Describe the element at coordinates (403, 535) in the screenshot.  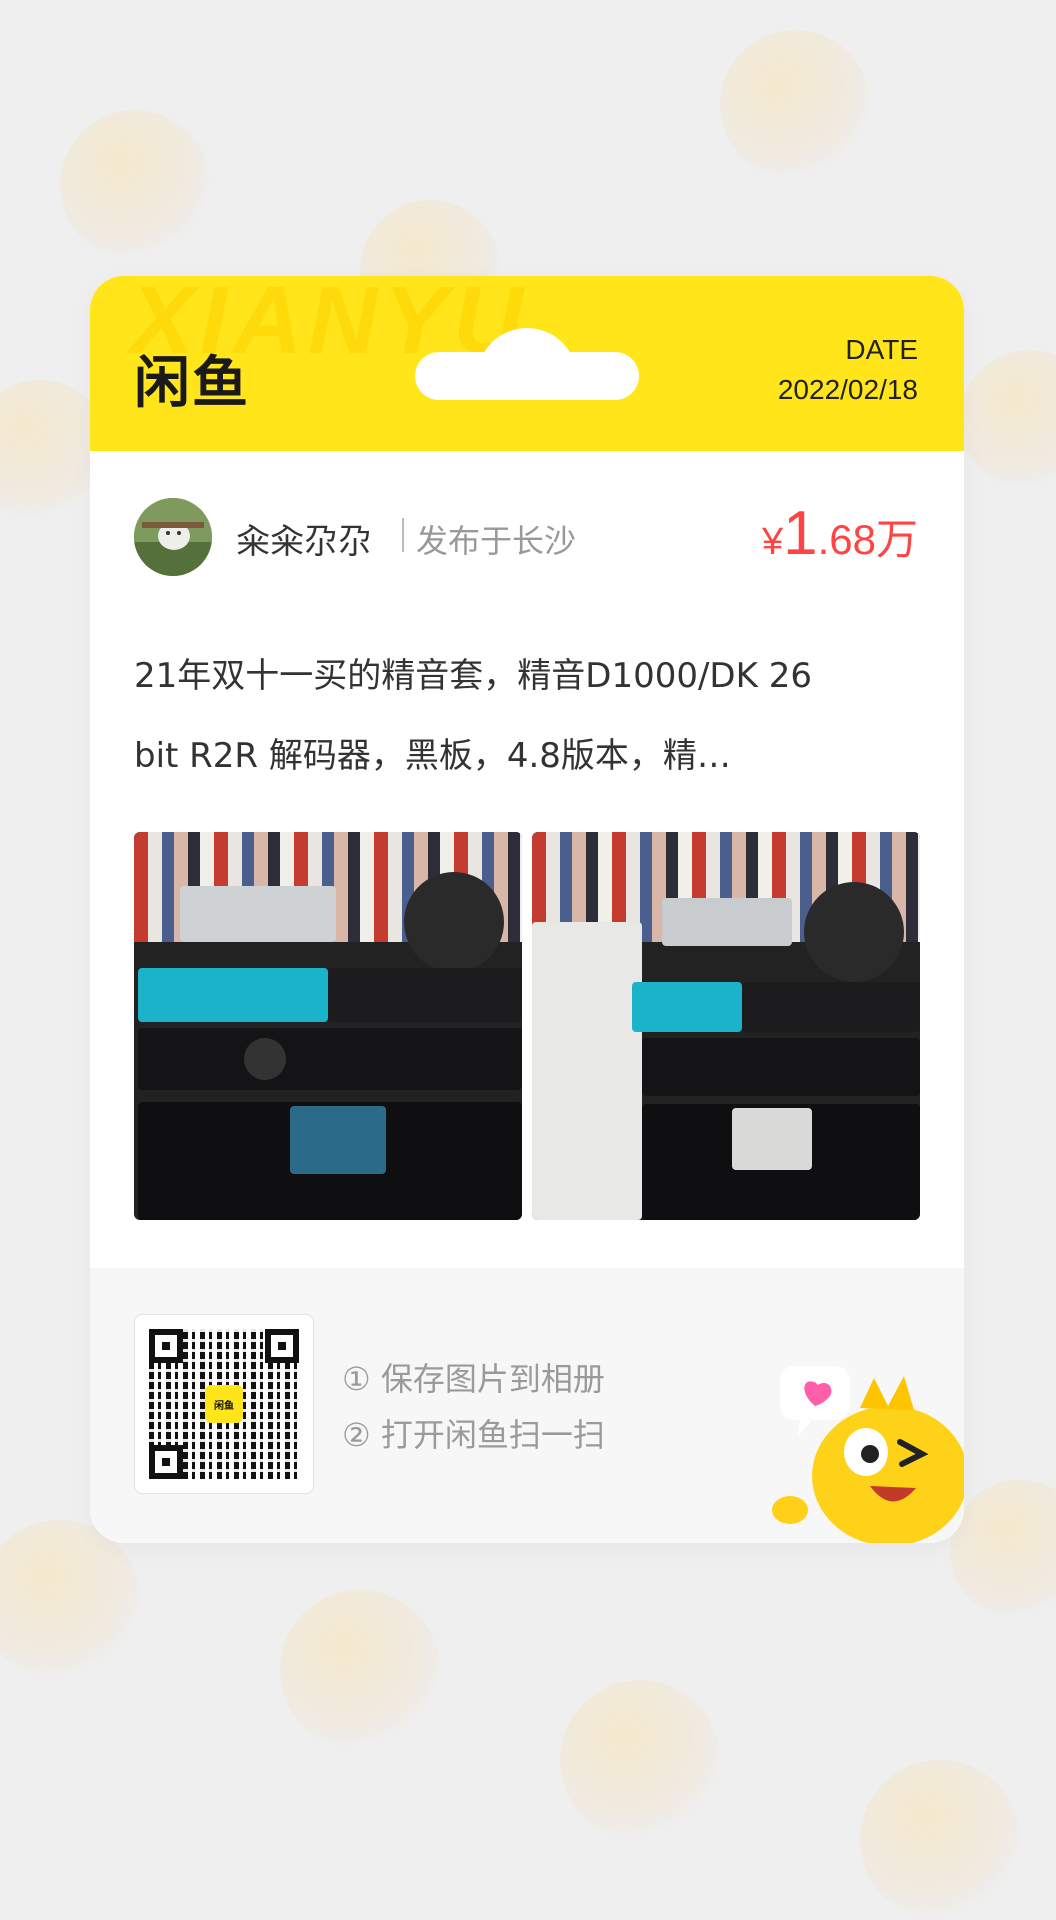
I see `seller-divider` at that location.